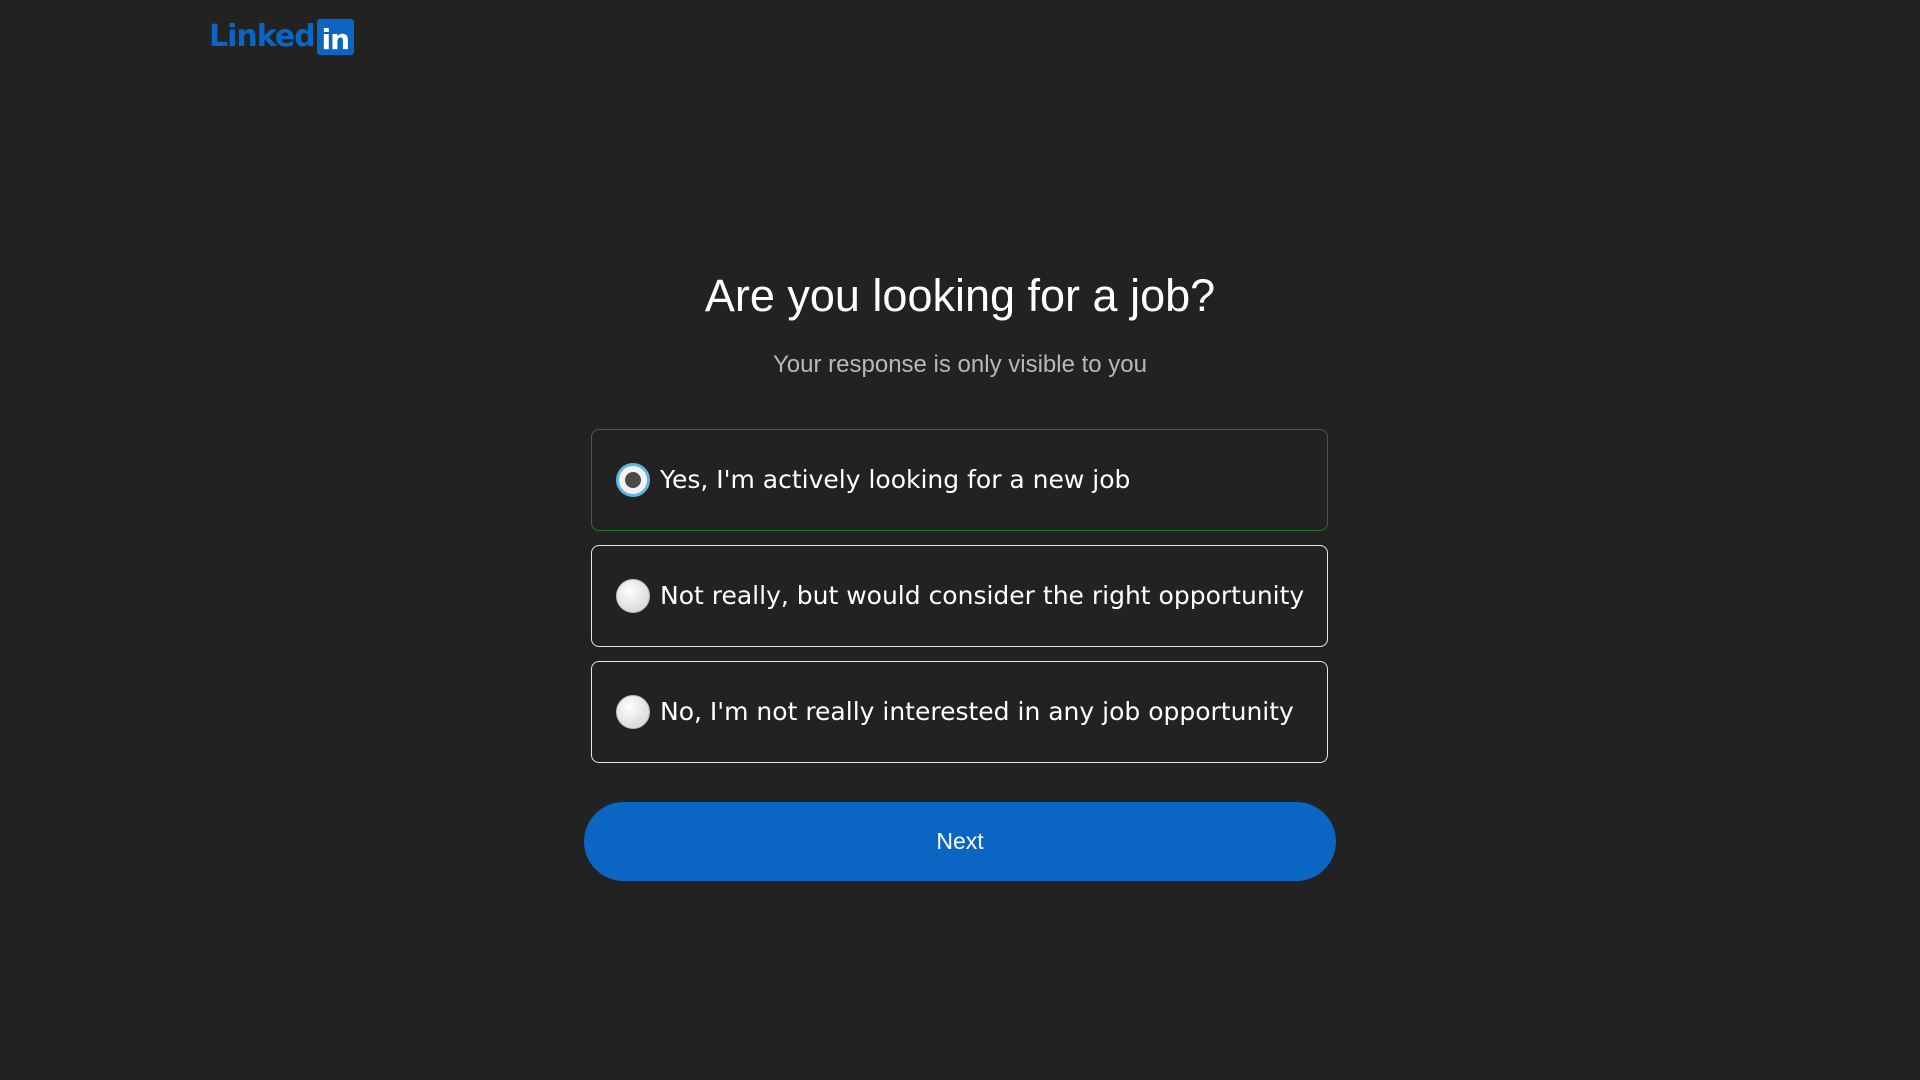 This screenshot has width=1920, height=1080. Describe the element at coordinates (960, 841) in the screenshot. I see `next-button: Next` at that location.